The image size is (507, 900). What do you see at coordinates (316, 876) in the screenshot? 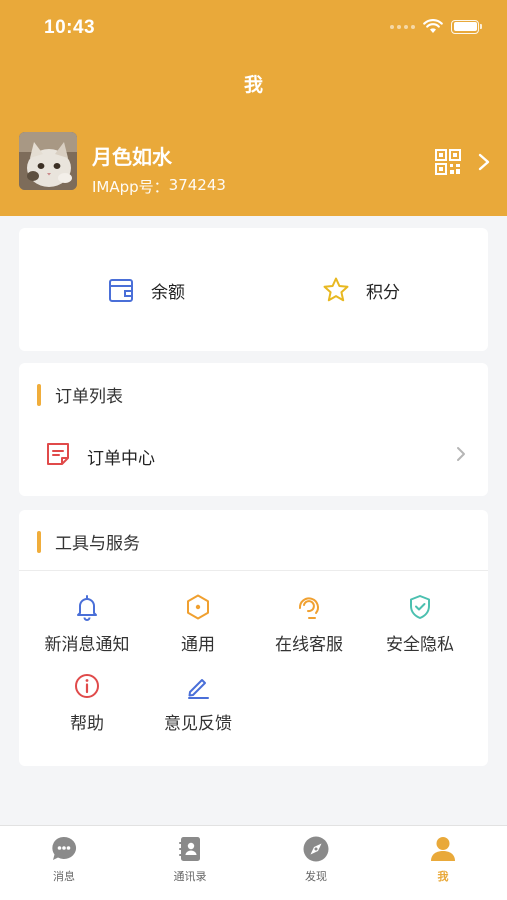
I see `tab-label: 发现` at bounding box center [316, 876].